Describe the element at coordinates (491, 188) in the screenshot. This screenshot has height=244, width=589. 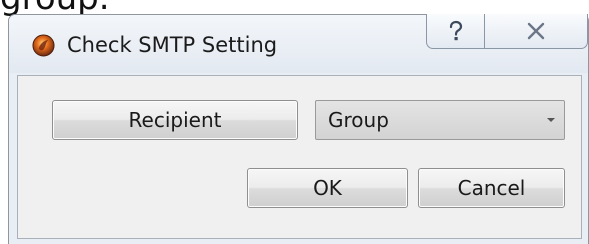
I see `cancel-button: Cancel` at that location.